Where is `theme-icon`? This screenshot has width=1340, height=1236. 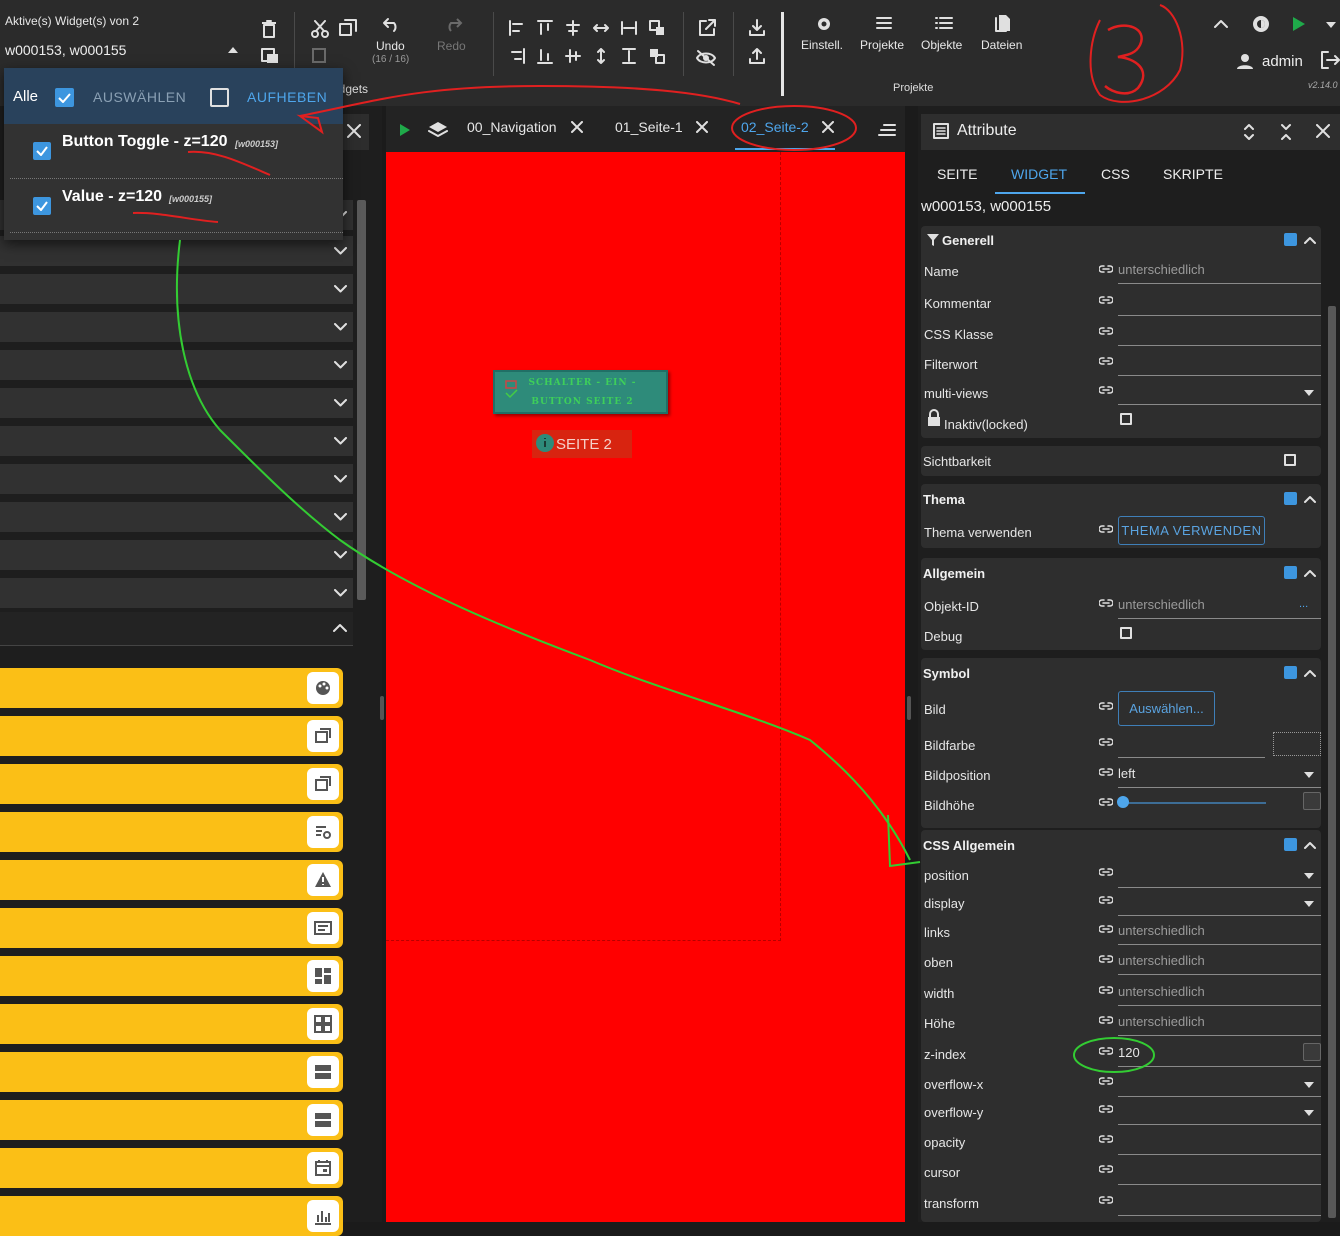
theme-icon is located at coordinates (1261, 24).